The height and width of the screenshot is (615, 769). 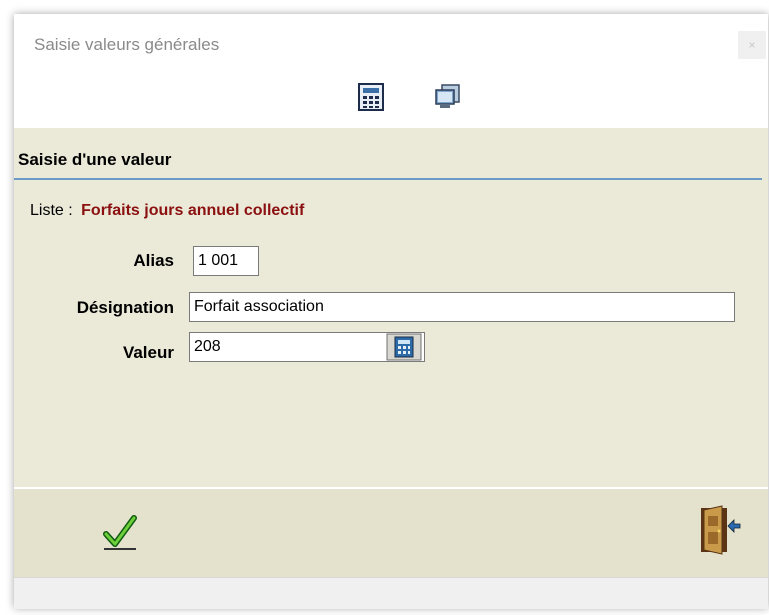 What do you see at coordinates (391, 46) in the screenshot?
I see `title-bar: Saisie valeurs générales ×` at bounding box center [391, 46].